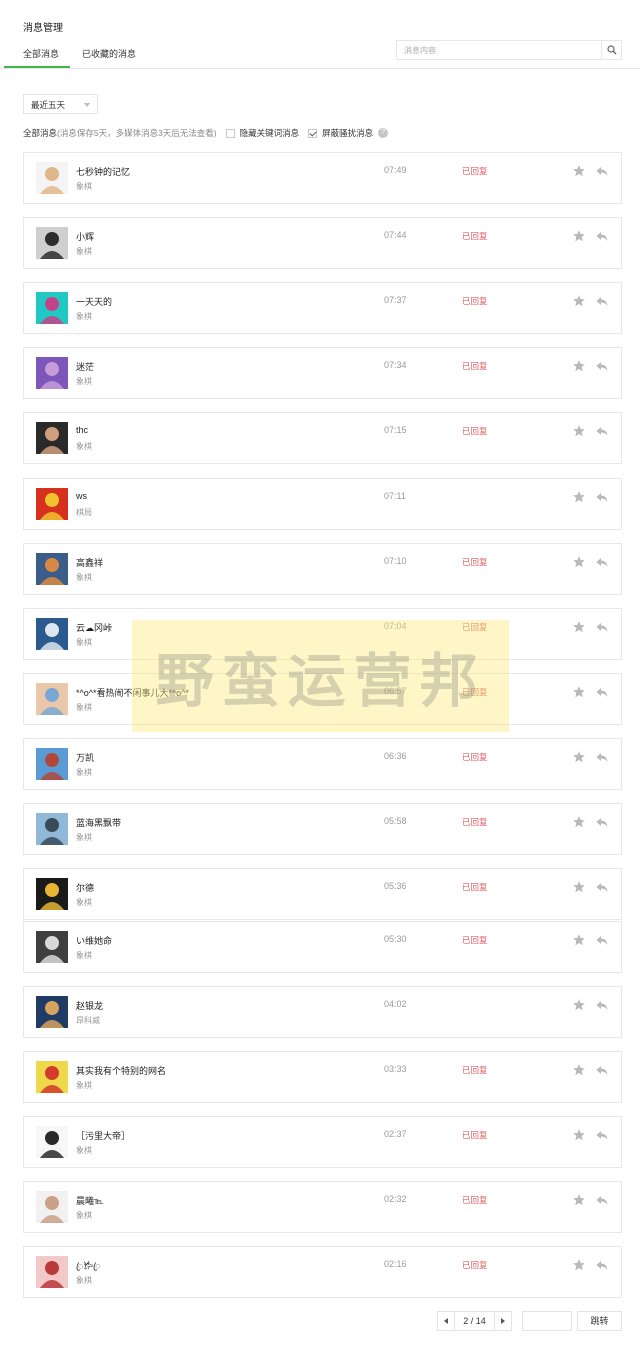 The height and width of the screenshot is (1356, 640). What do you see at coordinates (230, 133) in the screenshot?
I see `hide-keyword-checkbox` at bounding box center [230, 133].